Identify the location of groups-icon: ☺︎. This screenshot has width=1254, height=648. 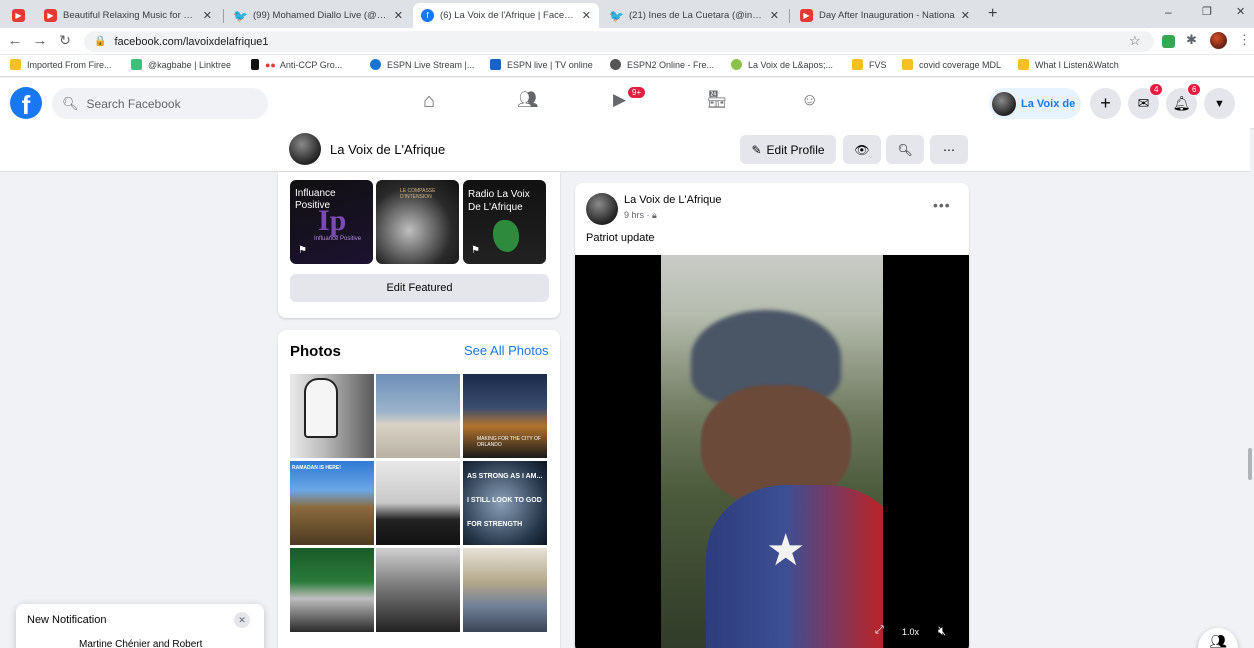
(809, 100).